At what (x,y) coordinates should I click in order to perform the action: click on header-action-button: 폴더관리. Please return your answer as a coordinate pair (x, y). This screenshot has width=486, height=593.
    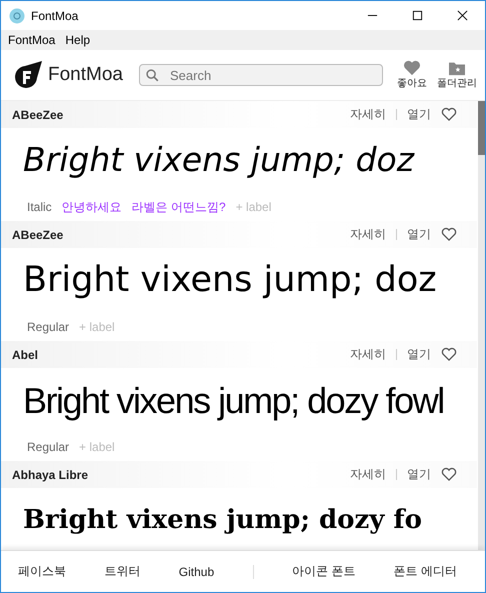
    Looking at the image, I should click on (457, 75).